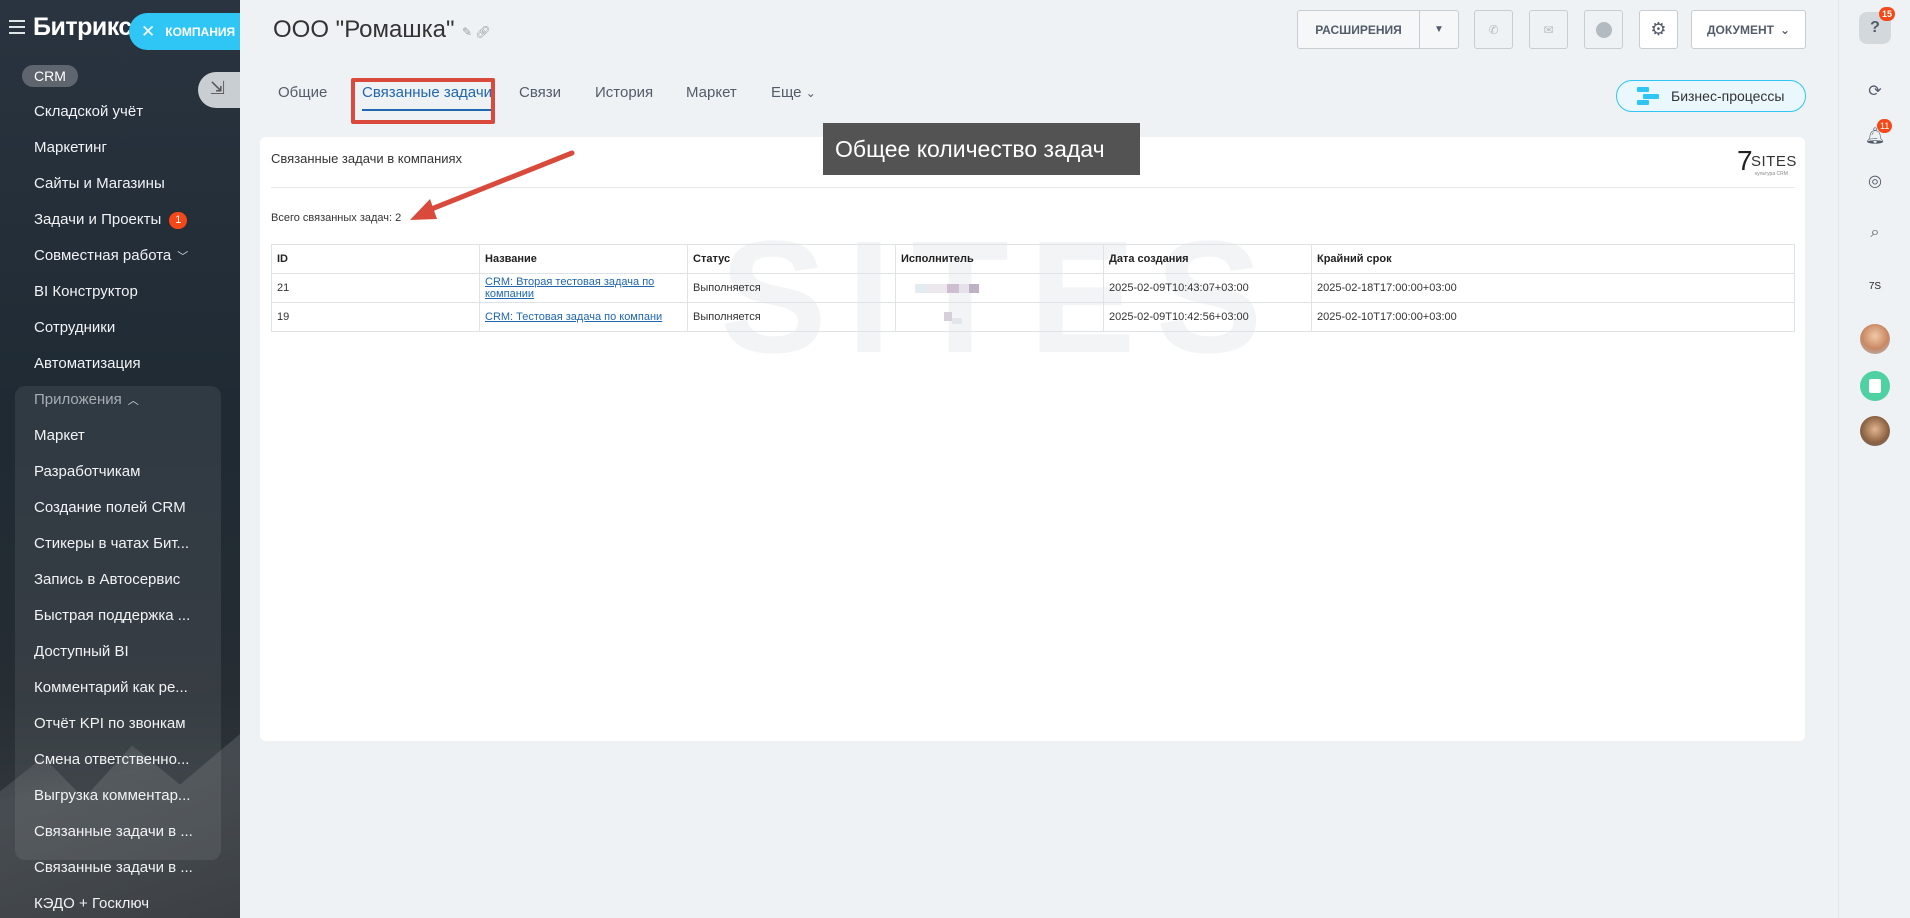  What do you see at coordinates (1711, 96) in the screenshot?
I see `business-processes-button: Бизнес-процессы` at bounding box center [1711, 96].